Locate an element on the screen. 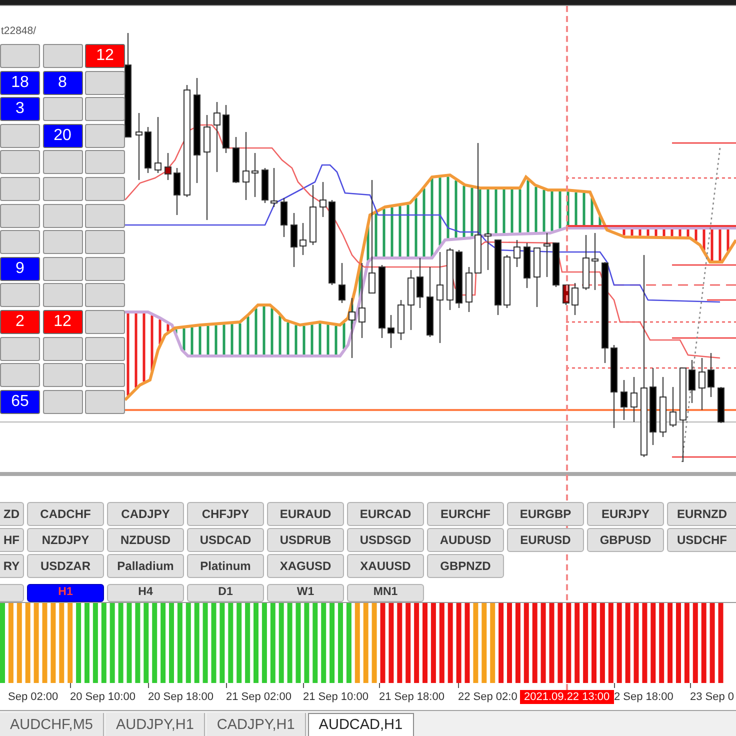 This screenshot has height=736, width=736. symbol-button: EURJPY is located at coordinates (625, 514).